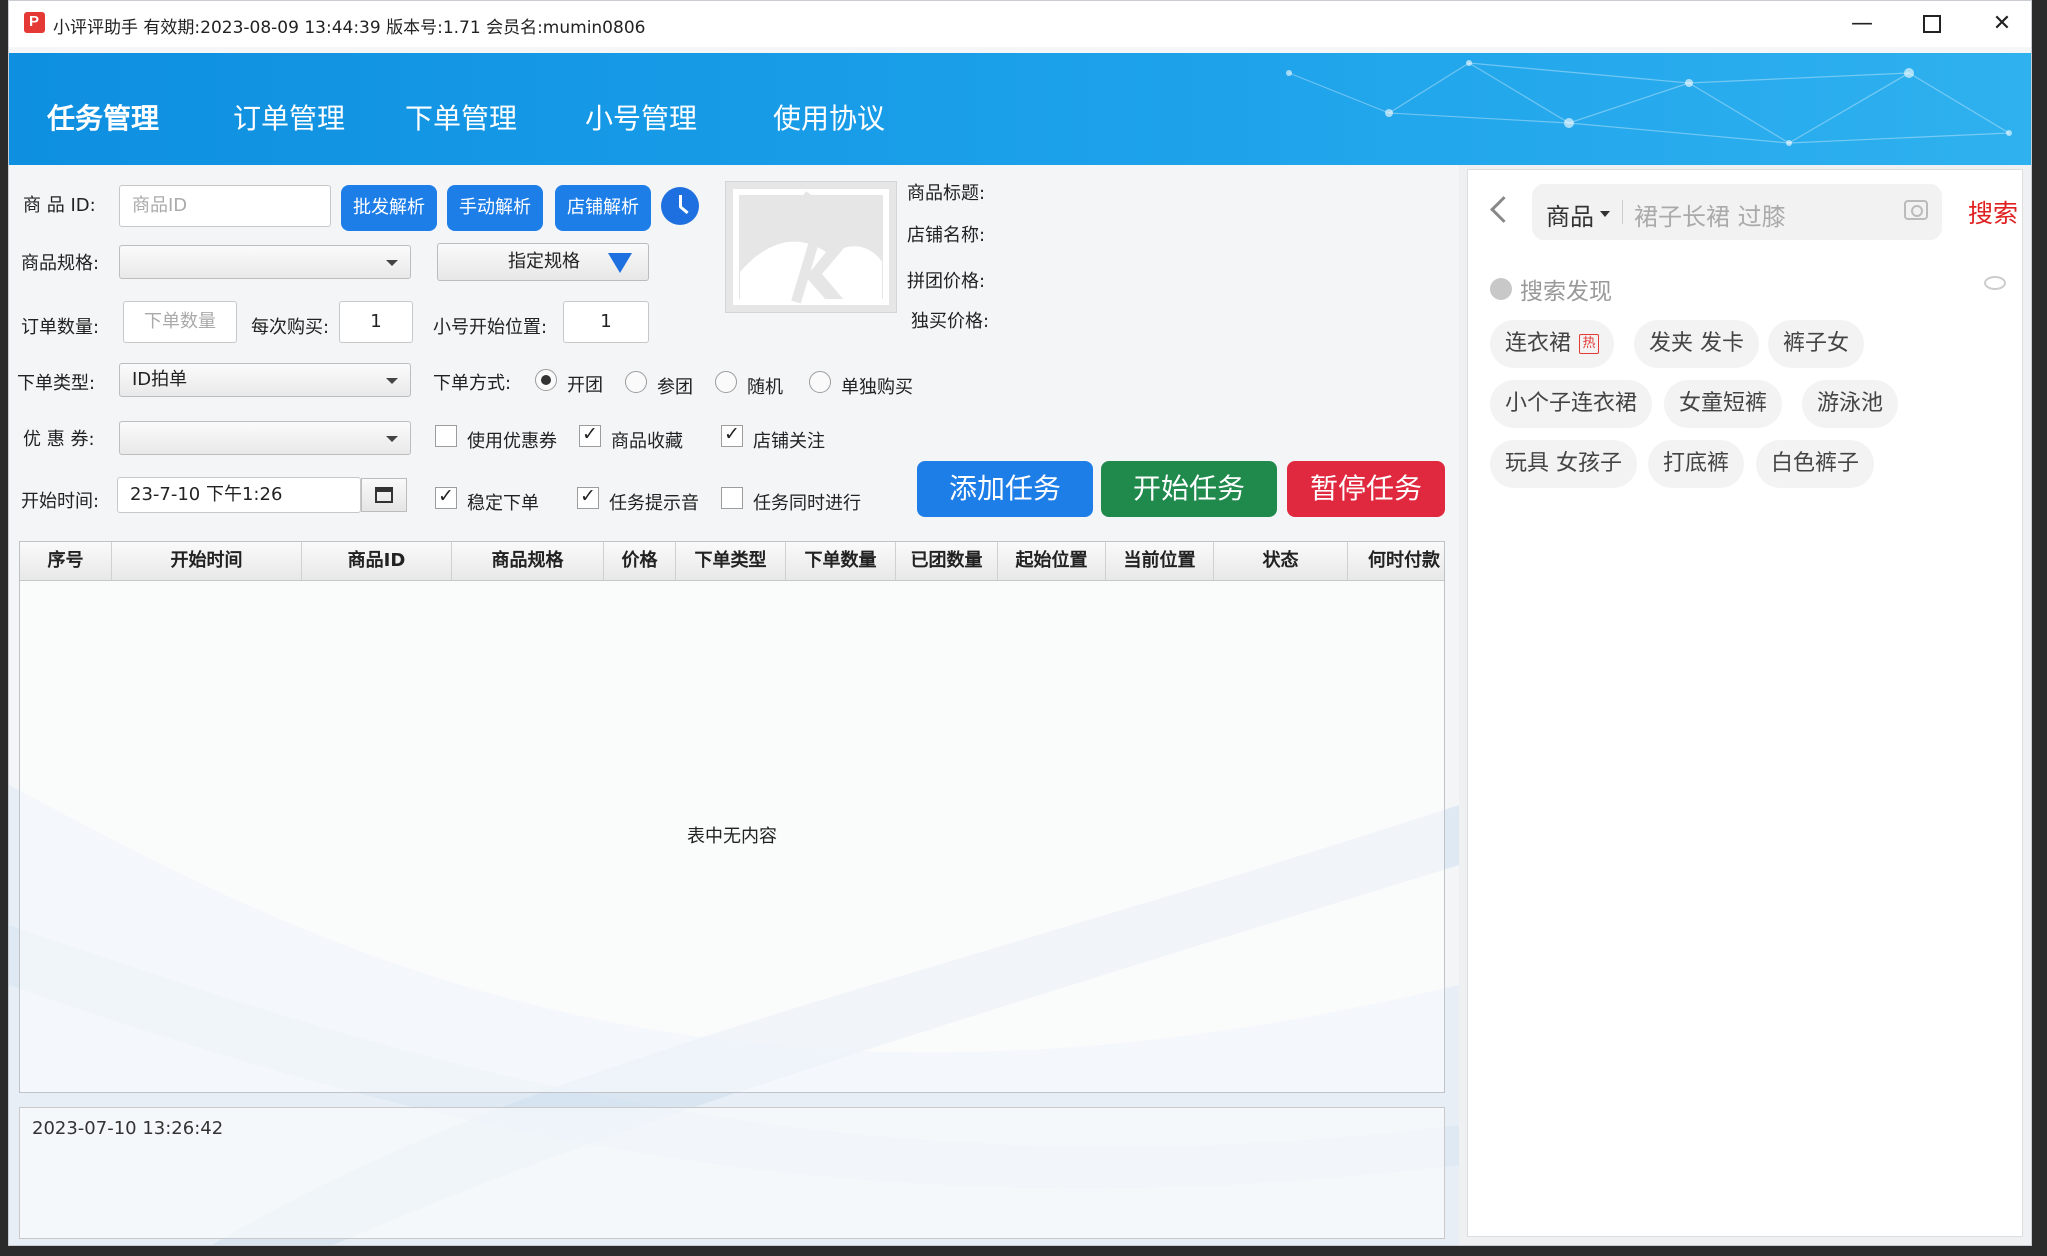  Describe the element at coordinates (588, 497) in the screenshot. I see `task-sound-checkbox` at that location.